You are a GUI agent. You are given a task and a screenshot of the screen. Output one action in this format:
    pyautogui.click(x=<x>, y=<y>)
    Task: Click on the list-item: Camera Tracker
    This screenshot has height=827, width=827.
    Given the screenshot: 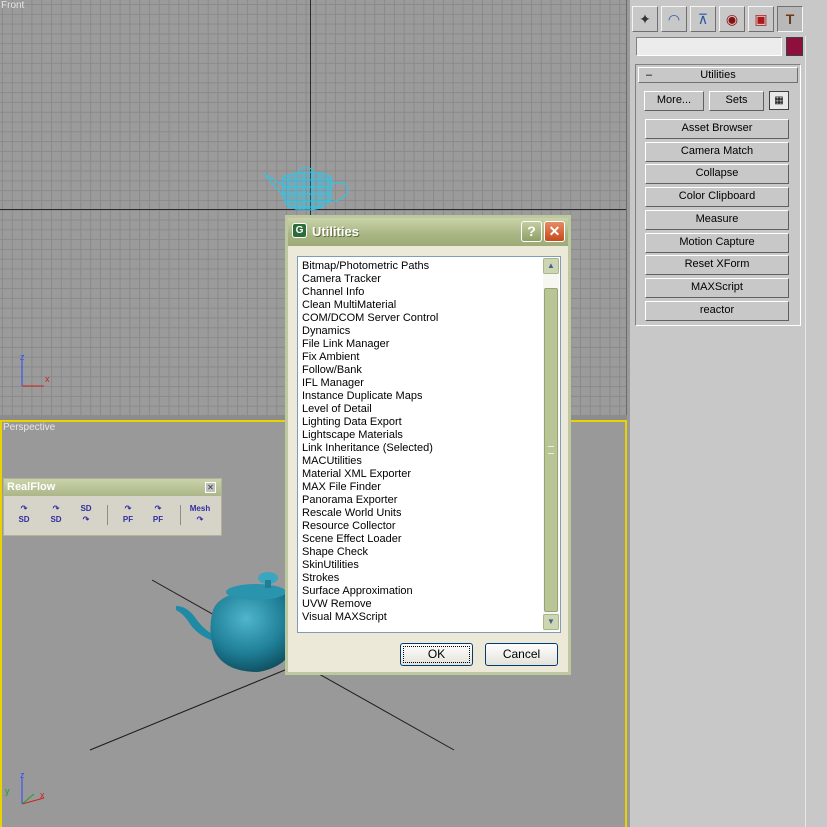 What is the action you would take?
    pyautogui.click(x=370, y=279)
    